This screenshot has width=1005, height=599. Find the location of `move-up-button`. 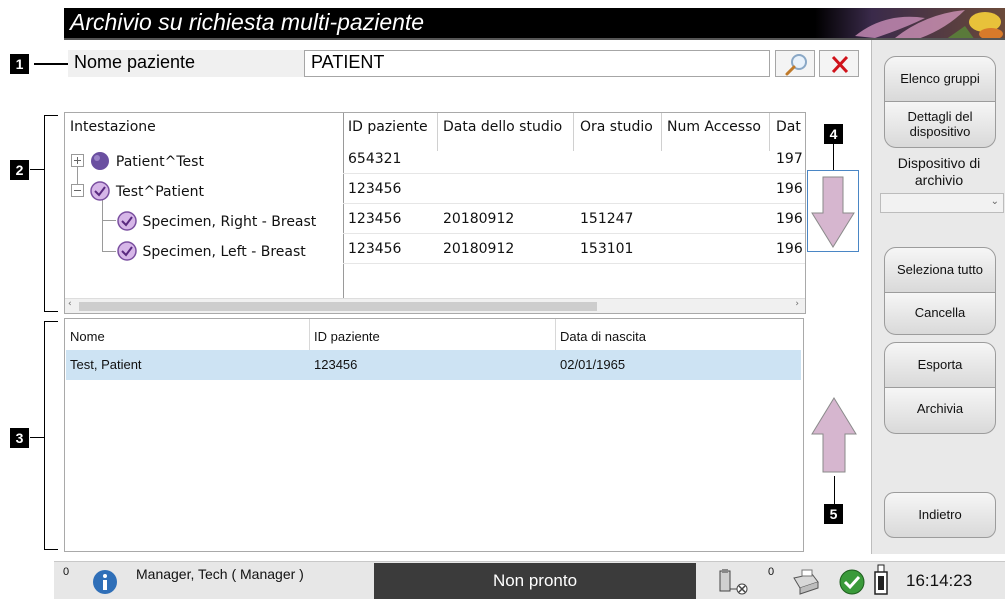

move-up-button is located at coordinates (834, 435).